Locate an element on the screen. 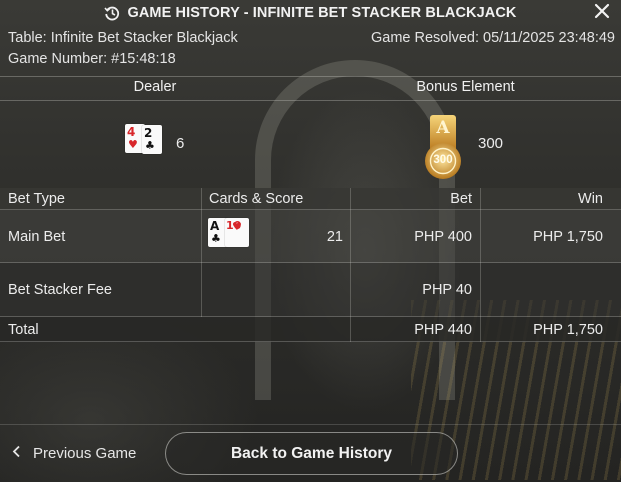 The width and height of the screenshot is (621, 482). total-bet: PHP 440 is located at coordinates (443, 329).